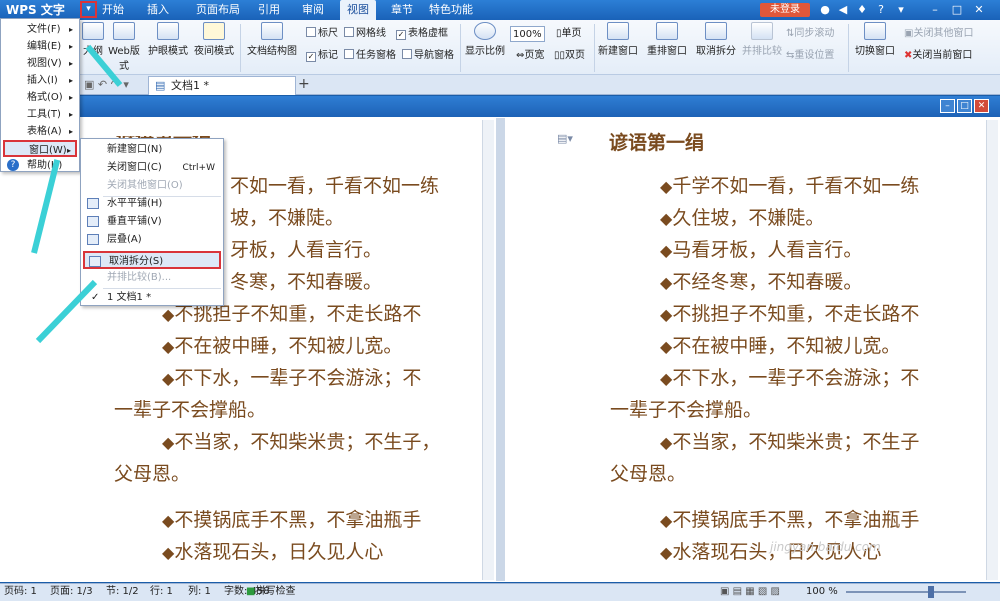 The height and width of the screenshot is (601, 1000). I want to click on navigation-pane-checkbox: 导航窗格, so click(428, 56).